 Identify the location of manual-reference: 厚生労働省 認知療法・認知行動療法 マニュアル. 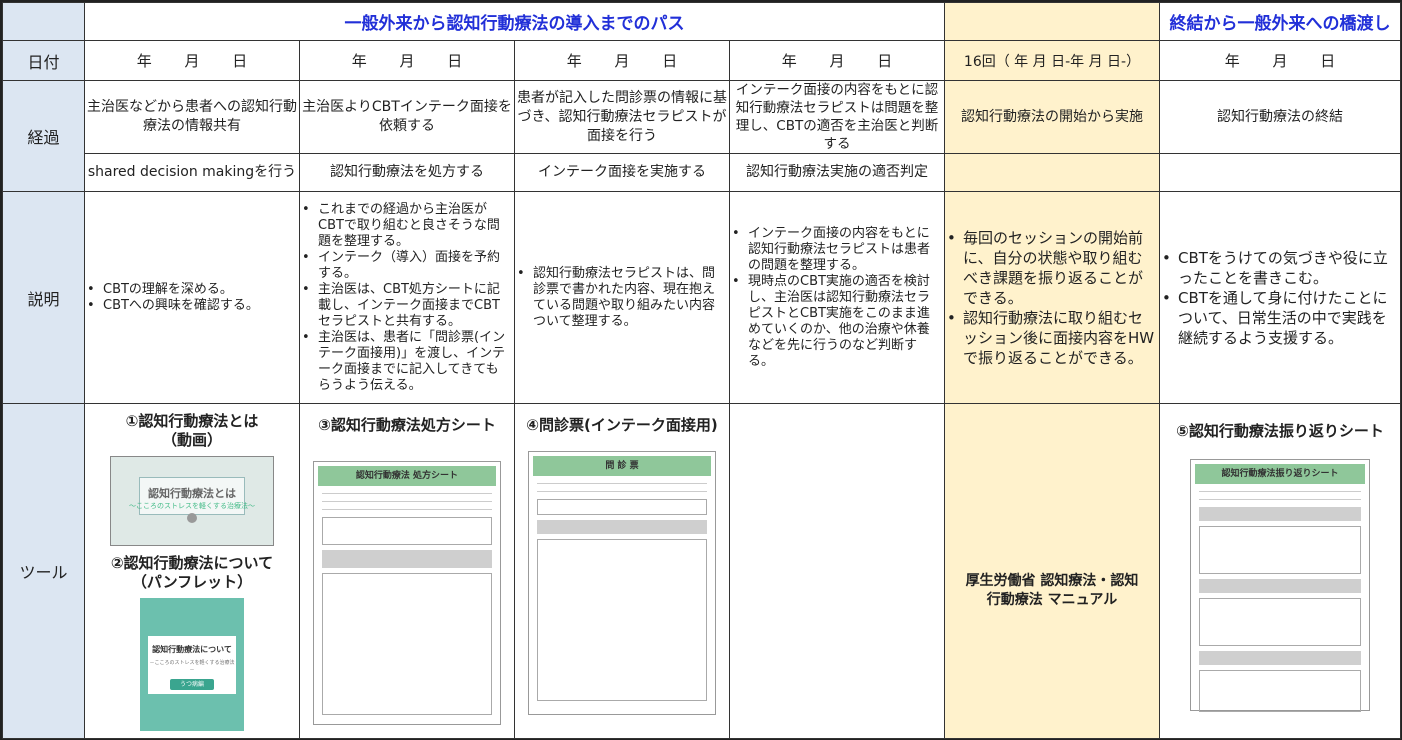
(1052, 590).